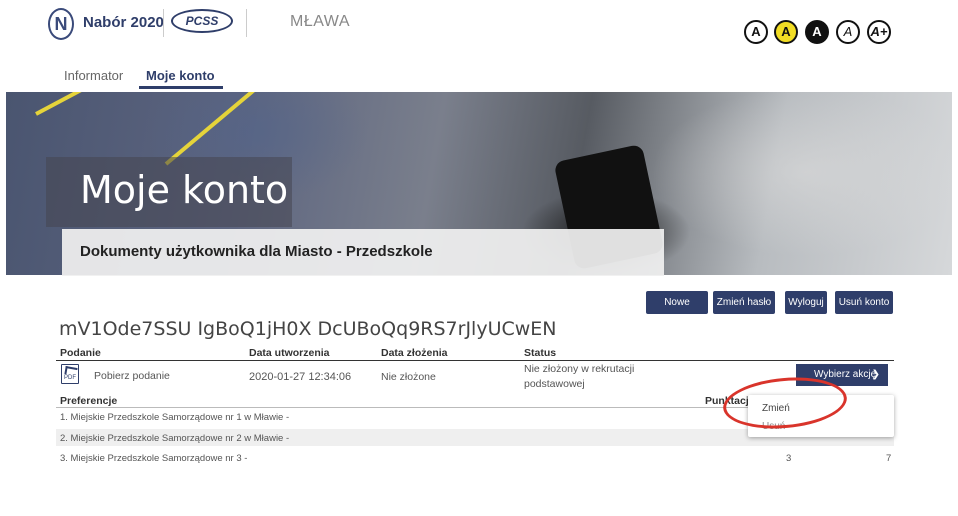 Image resolution: width=958 pixels, height=516 pixels. I want to click on pcss-logo: PCSS, so click(202, 21).